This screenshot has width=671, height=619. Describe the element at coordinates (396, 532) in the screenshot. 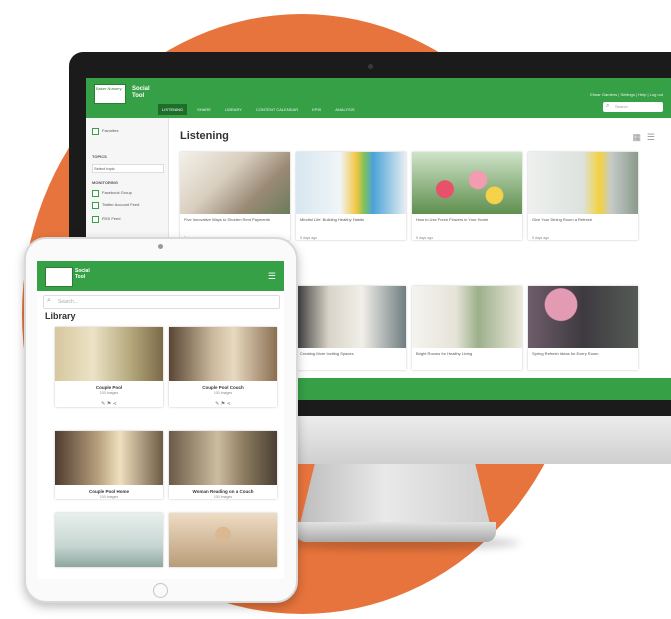

I see `monitor-stand-base` at that location.